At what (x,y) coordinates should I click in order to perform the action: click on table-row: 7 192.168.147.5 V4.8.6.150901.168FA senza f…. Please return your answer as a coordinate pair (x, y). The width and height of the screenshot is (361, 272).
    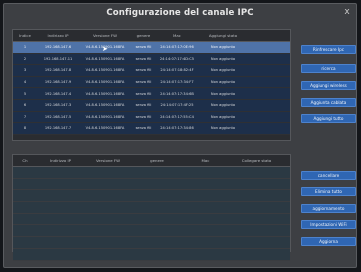
    Looking at the image, I should click on (151, 117).